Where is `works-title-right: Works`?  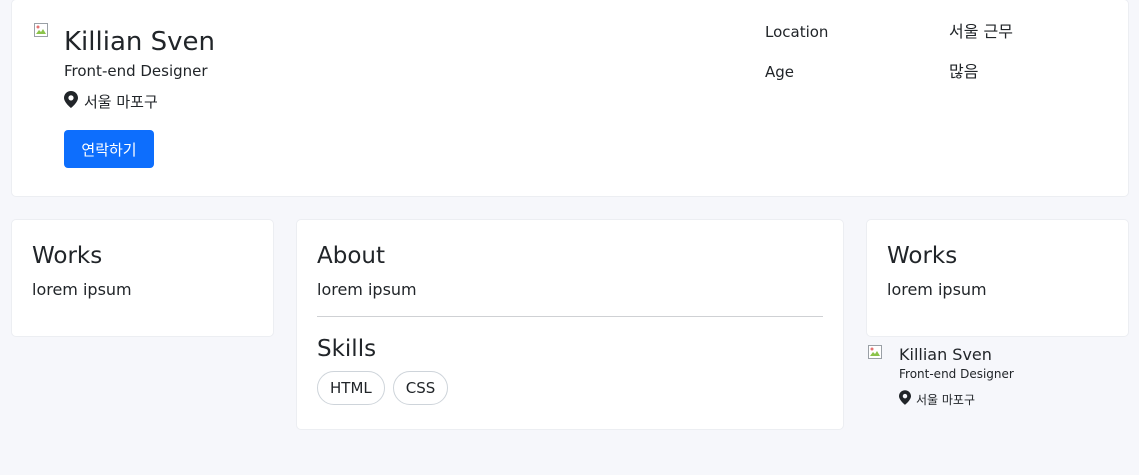 works-title-right: Works is located at coordinates (922, 256).